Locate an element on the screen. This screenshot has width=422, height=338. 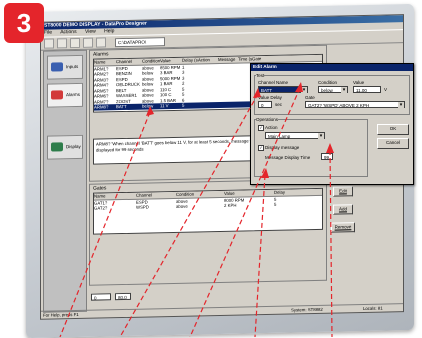
col-time: Time (s) is located at coordinates (245, 59).